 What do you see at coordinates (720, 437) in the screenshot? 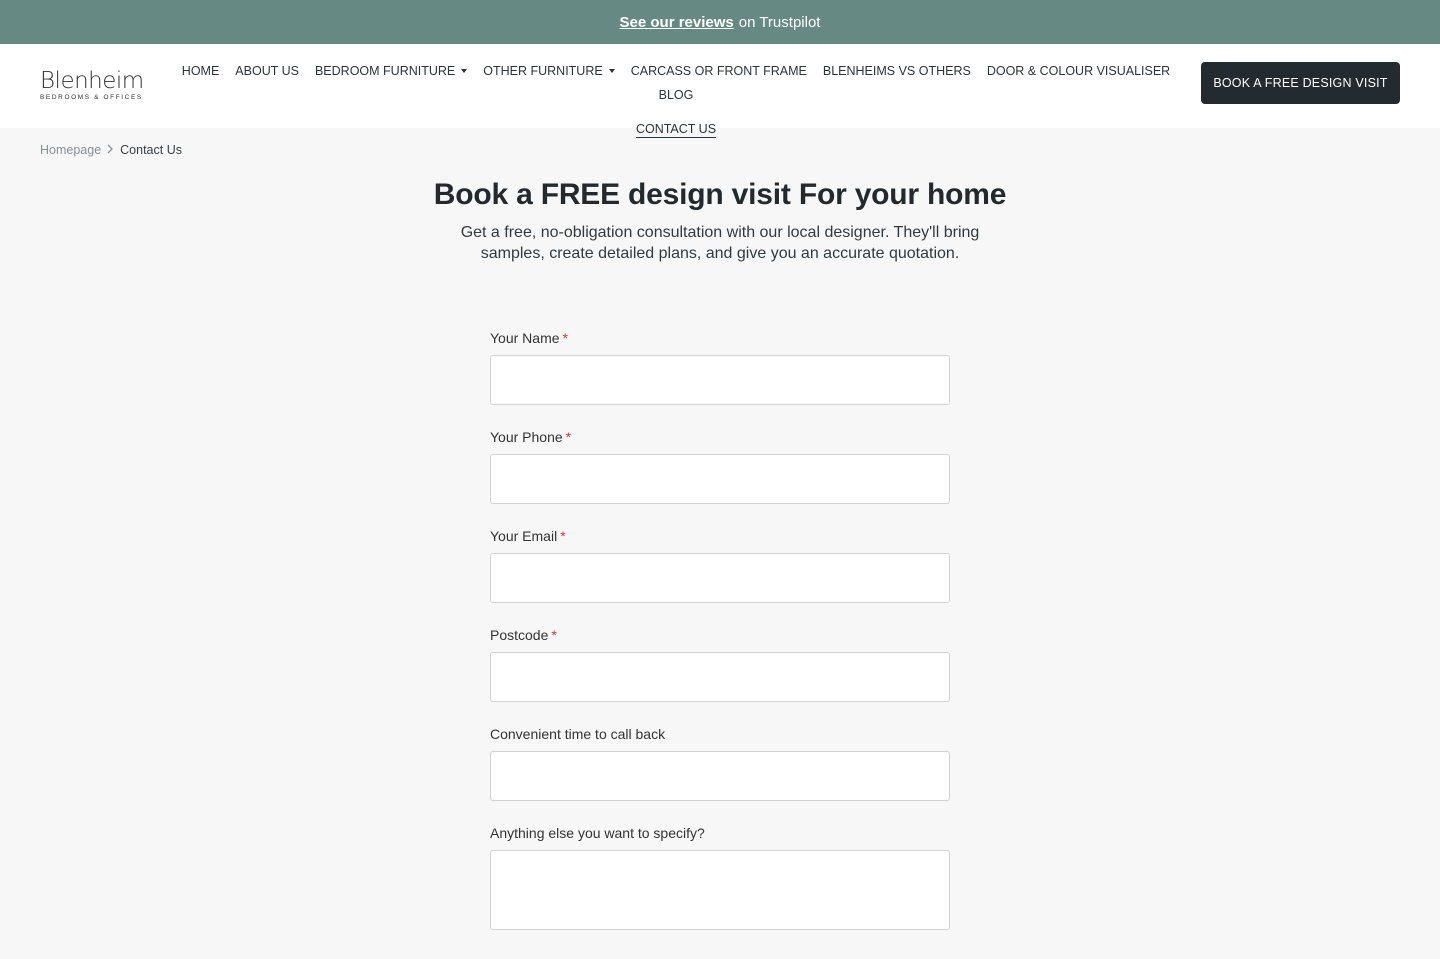
I see `phone-label: Your Phone *` at bounding box center [720, 437].